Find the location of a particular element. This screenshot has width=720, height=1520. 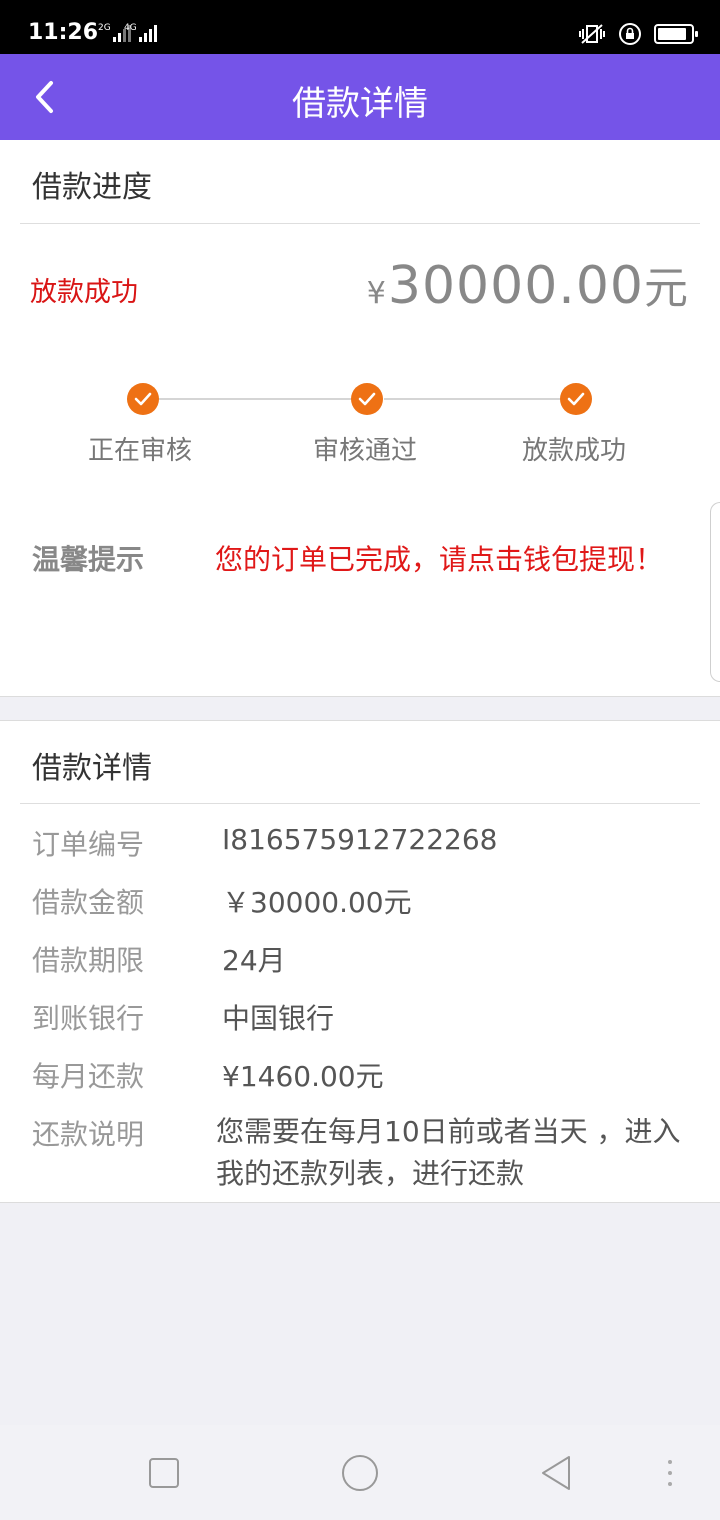

repayment-note-label: 还款说明 is located at coordinates (88, 1134).